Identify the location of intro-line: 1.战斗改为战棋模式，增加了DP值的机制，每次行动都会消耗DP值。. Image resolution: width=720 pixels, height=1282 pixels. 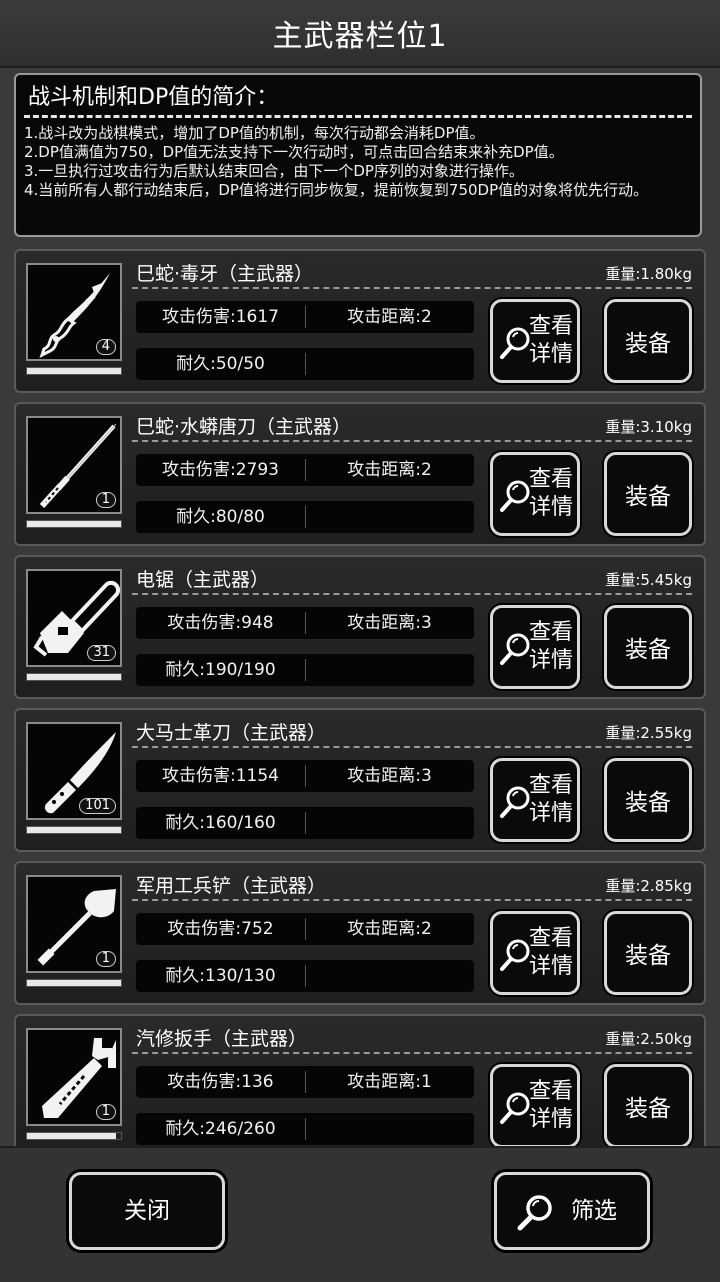
(254, 133).